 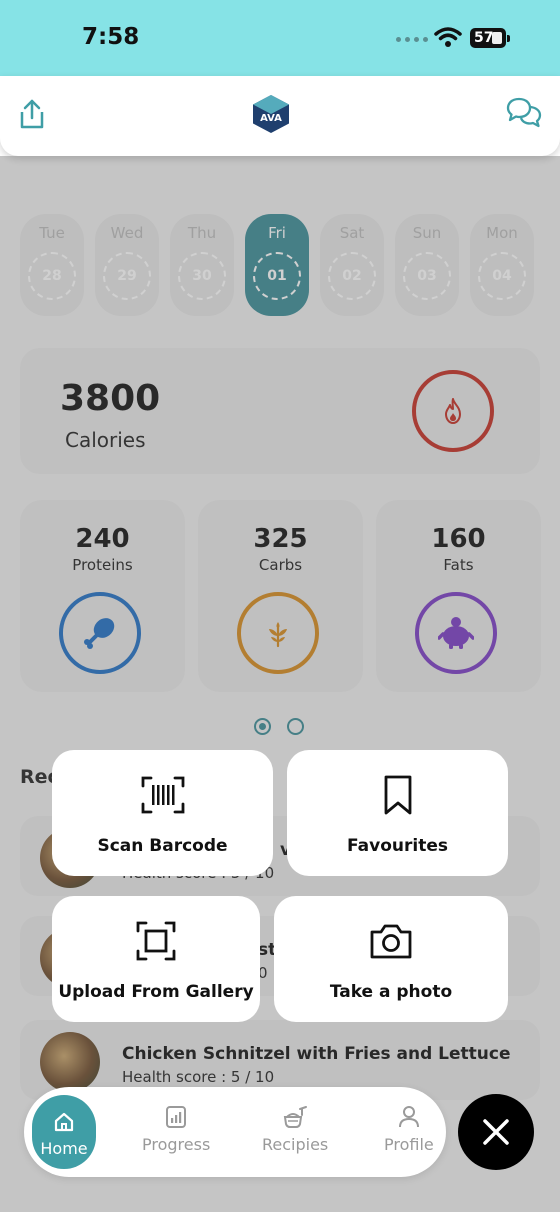 What do you see at coordinates (409, 1129) in the screenshot?
I see `nav-profile: Profile` at bounding box center [409, 1129].